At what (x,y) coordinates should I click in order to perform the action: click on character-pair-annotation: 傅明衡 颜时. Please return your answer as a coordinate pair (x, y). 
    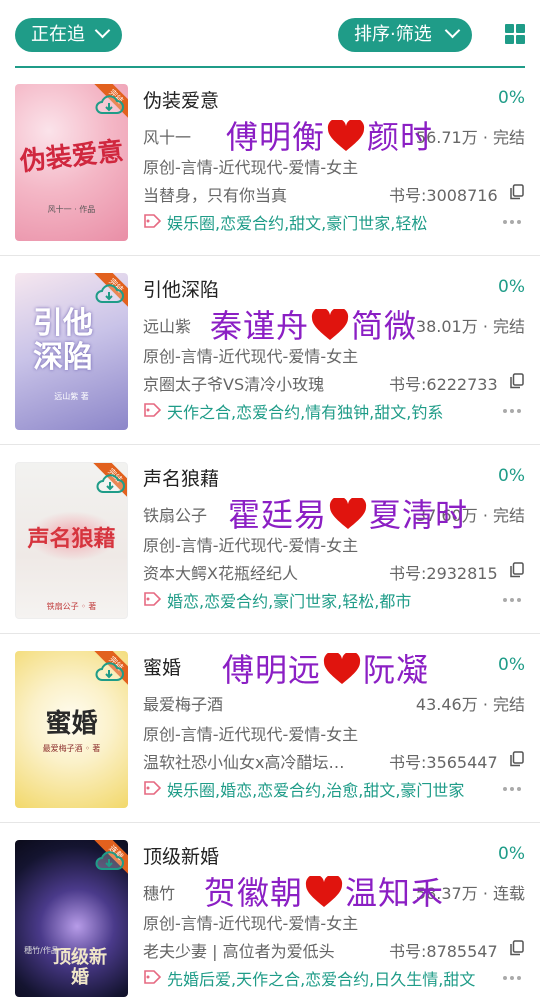
    Looking at the image, I should click on (329, 135).